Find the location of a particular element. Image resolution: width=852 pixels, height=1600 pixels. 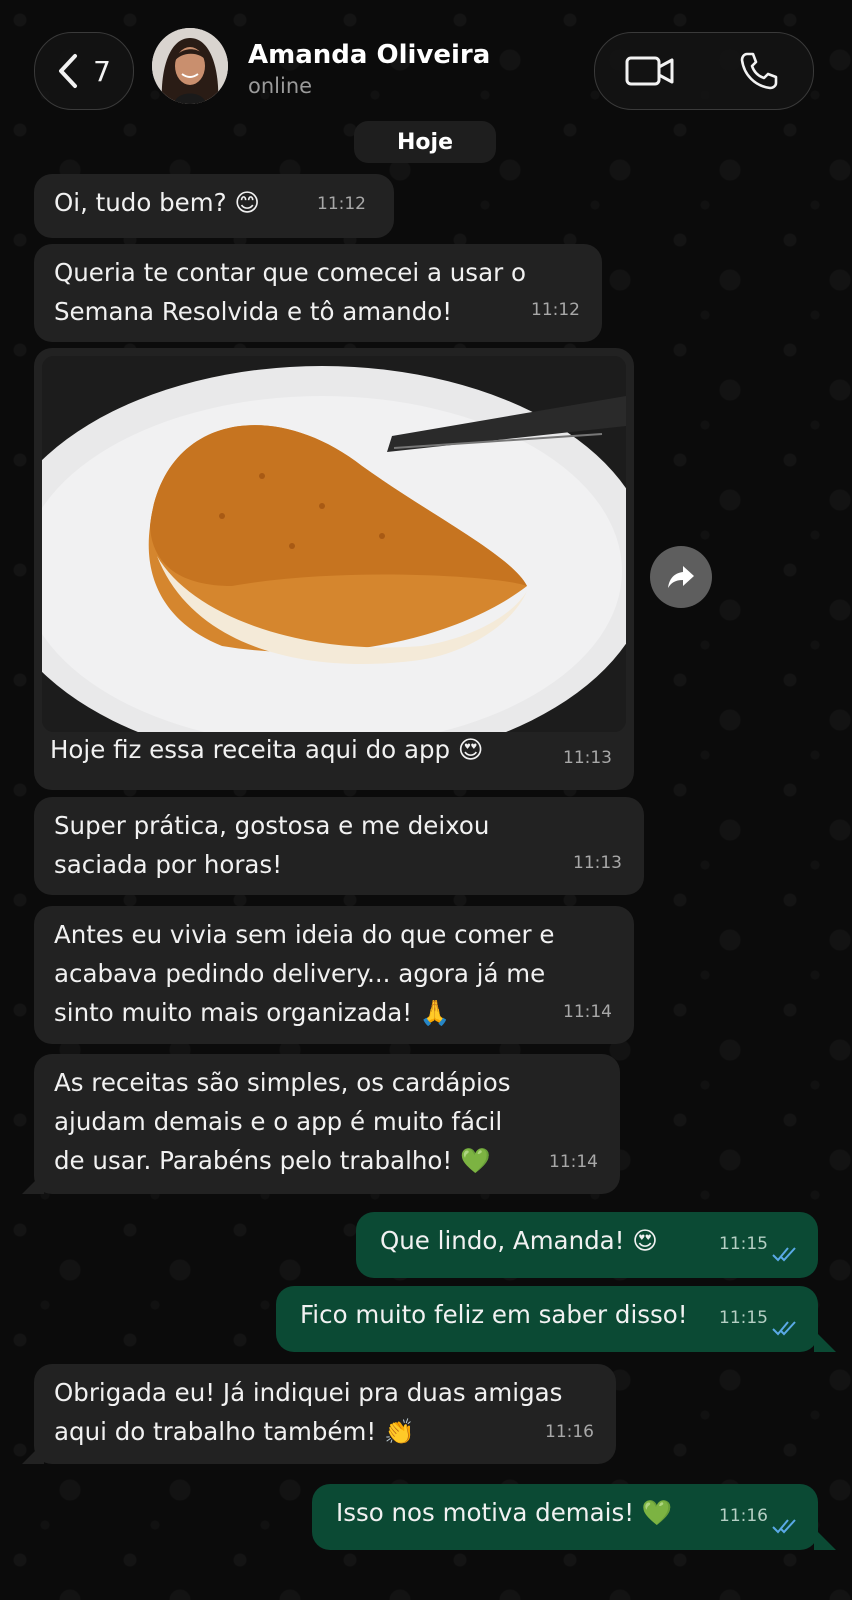

chat-header: 7 Amanda Oliveira online is located at coordinates (426, 57).